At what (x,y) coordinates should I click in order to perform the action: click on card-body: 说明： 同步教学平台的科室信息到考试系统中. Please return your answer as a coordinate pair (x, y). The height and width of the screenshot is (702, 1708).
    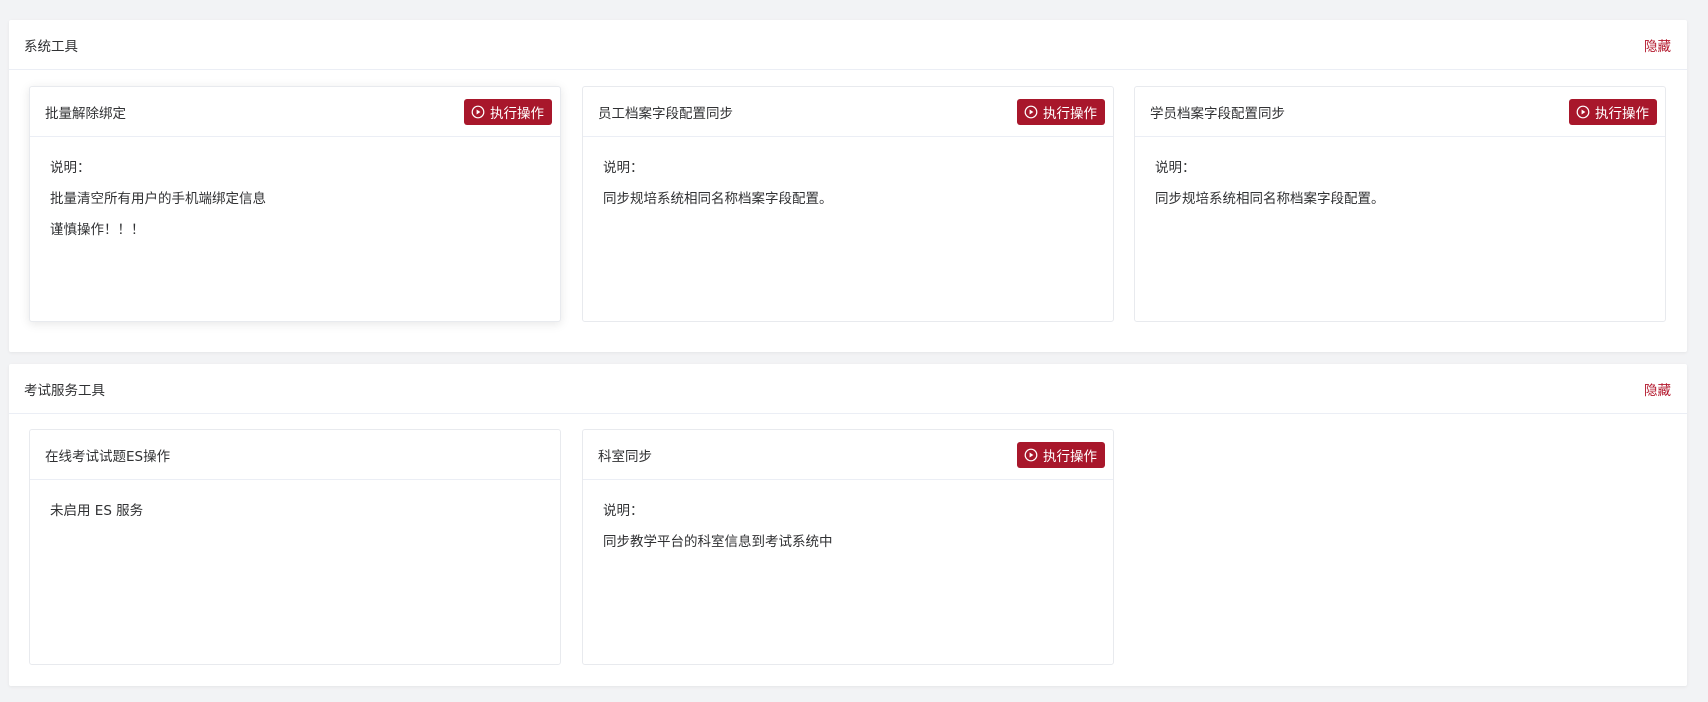
    Looking at the image, I should click on (848, 527).